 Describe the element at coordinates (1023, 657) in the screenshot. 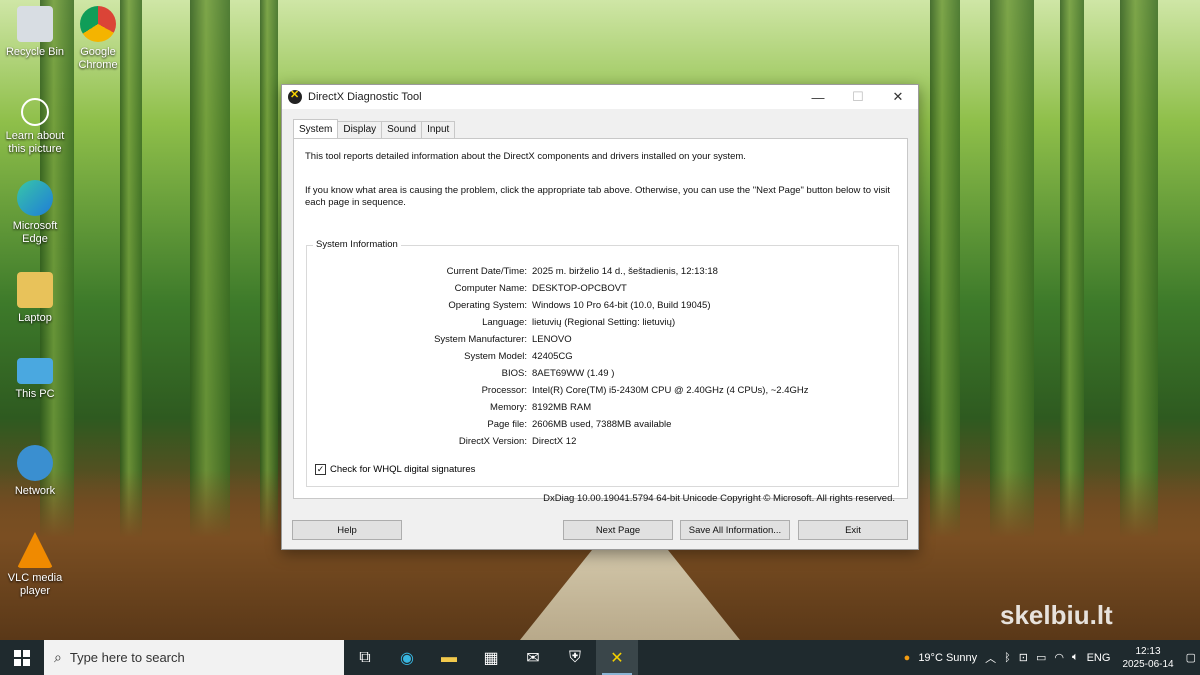

I see `device-icon: ⊡` at that location.